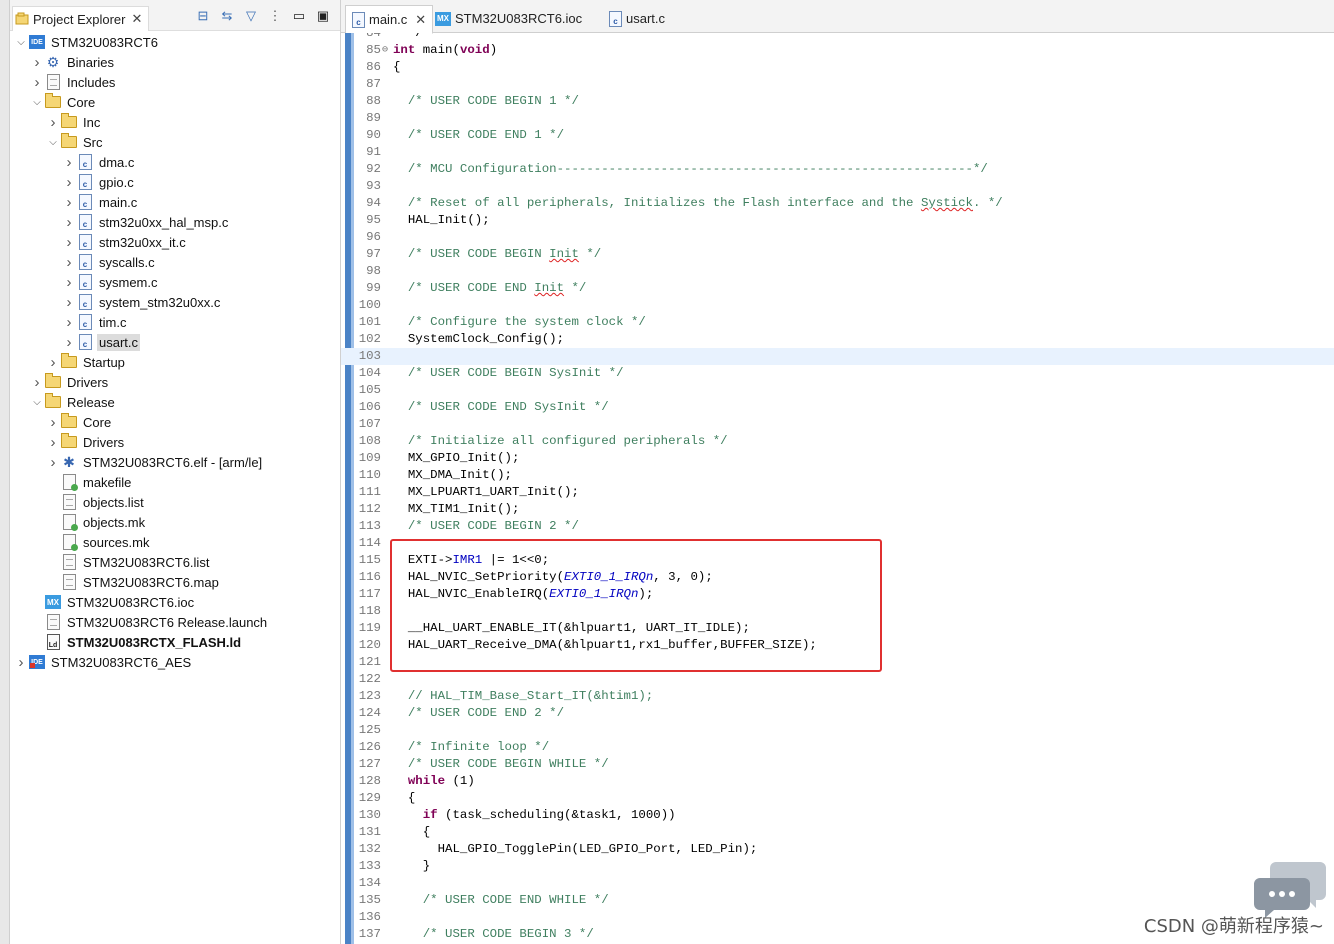 This screenshot has width=1334, height=944. What do you see at coordinates (837, 152) in the screenshot?
I see `code-line: 91` at bounding box center [837, 152].